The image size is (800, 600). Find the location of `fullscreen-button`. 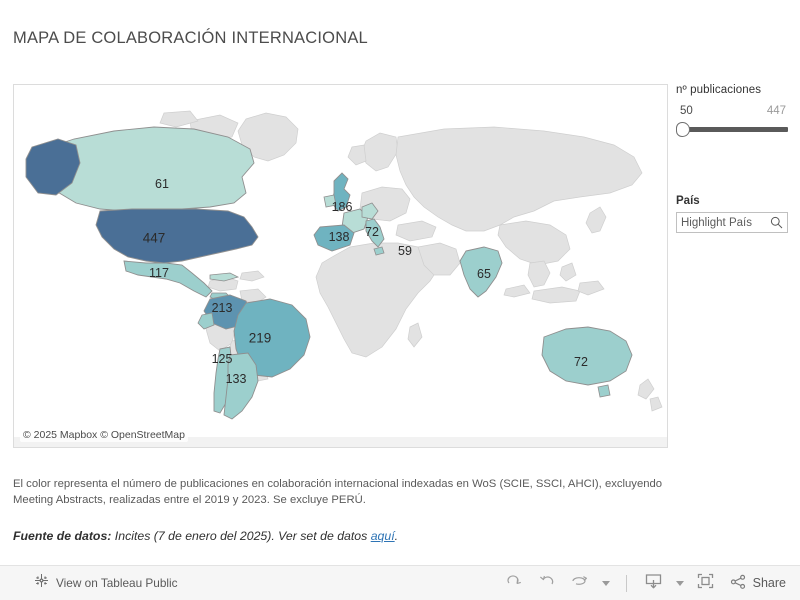

fullscreen-button is located at coordinates (706, 583).